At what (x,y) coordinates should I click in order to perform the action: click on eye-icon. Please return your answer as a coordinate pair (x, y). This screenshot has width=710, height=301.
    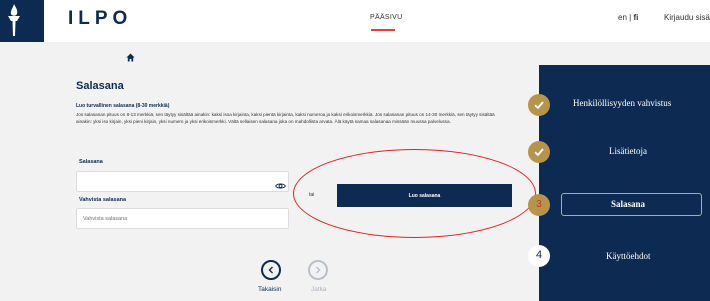
    Looking at the image, I should click on (280, 186).